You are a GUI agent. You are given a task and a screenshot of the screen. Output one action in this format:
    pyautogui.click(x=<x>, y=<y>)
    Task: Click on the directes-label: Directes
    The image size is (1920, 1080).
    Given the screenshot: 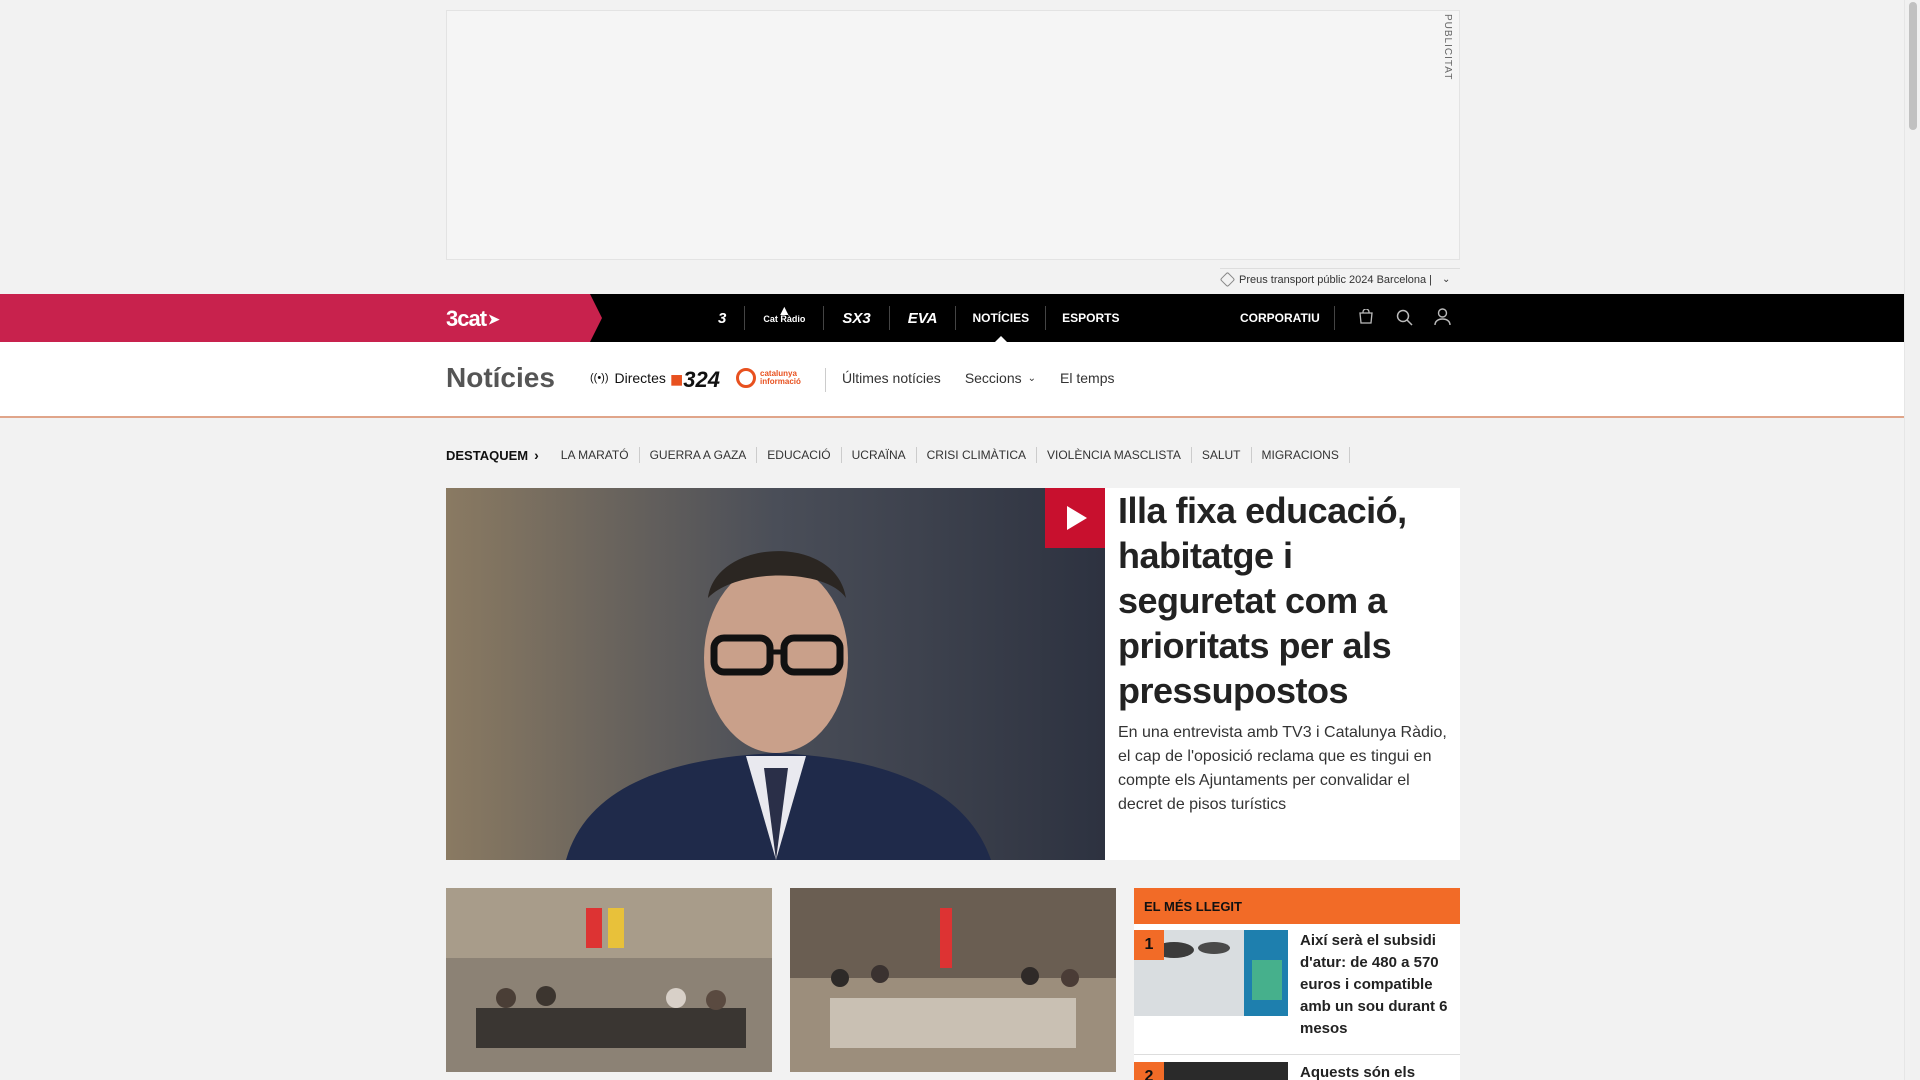 What is the action you would take?
    pyautogui.click(x=640, y=378)
    